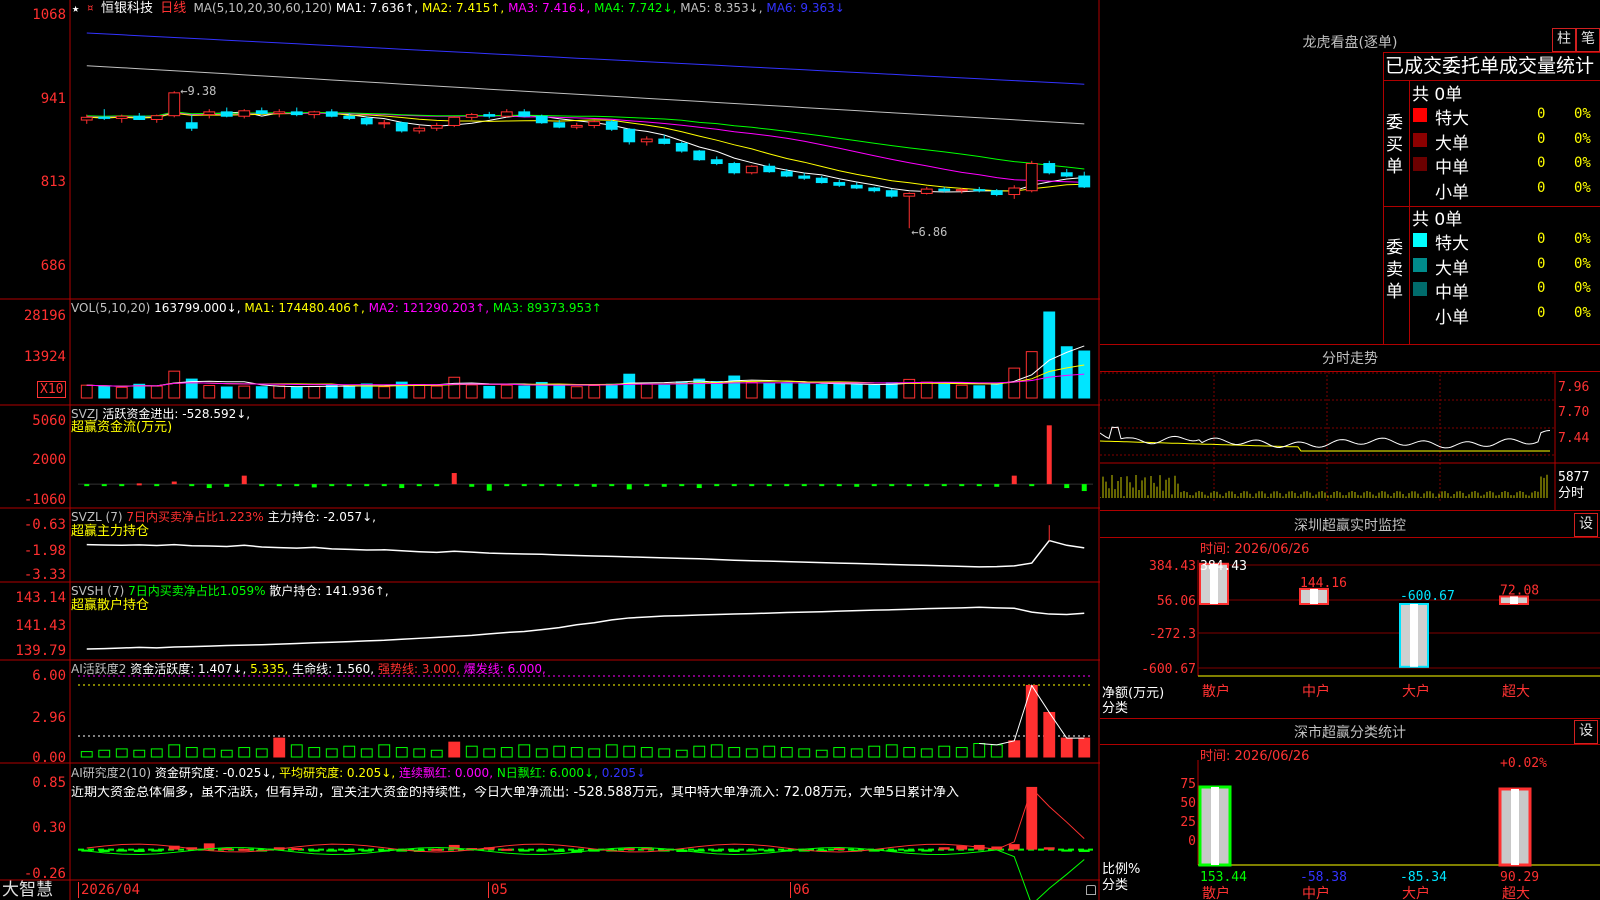 The height and width of the screenshot is (900, 1600). Describe the element at coordinates (1223, 566) in the screenshot. I see `monitor-bar-label: 384.43` at that location.